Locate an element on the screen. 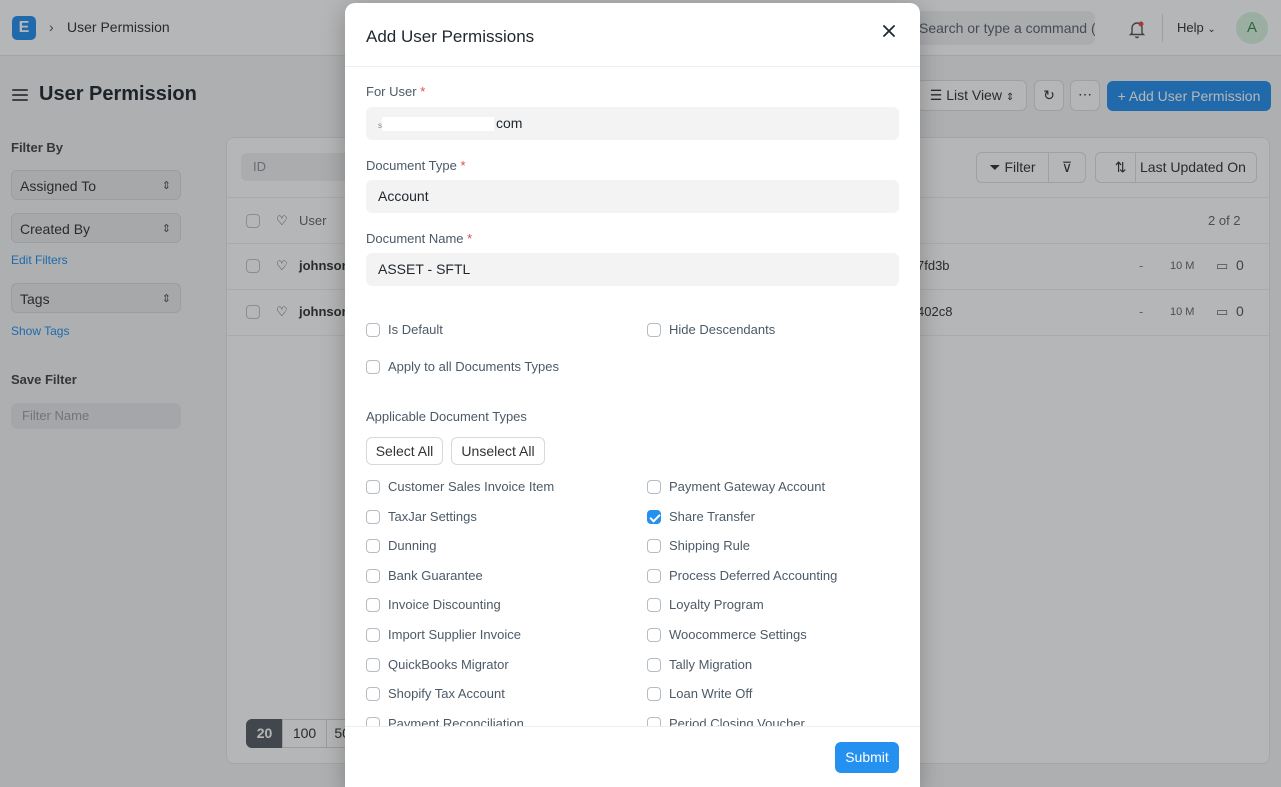  unselect-all-button: Unselect All is located at coordinates (498, 451).